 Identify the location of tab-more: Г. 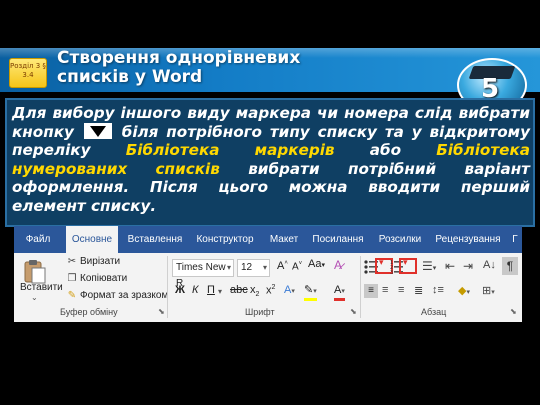
(515, 239).